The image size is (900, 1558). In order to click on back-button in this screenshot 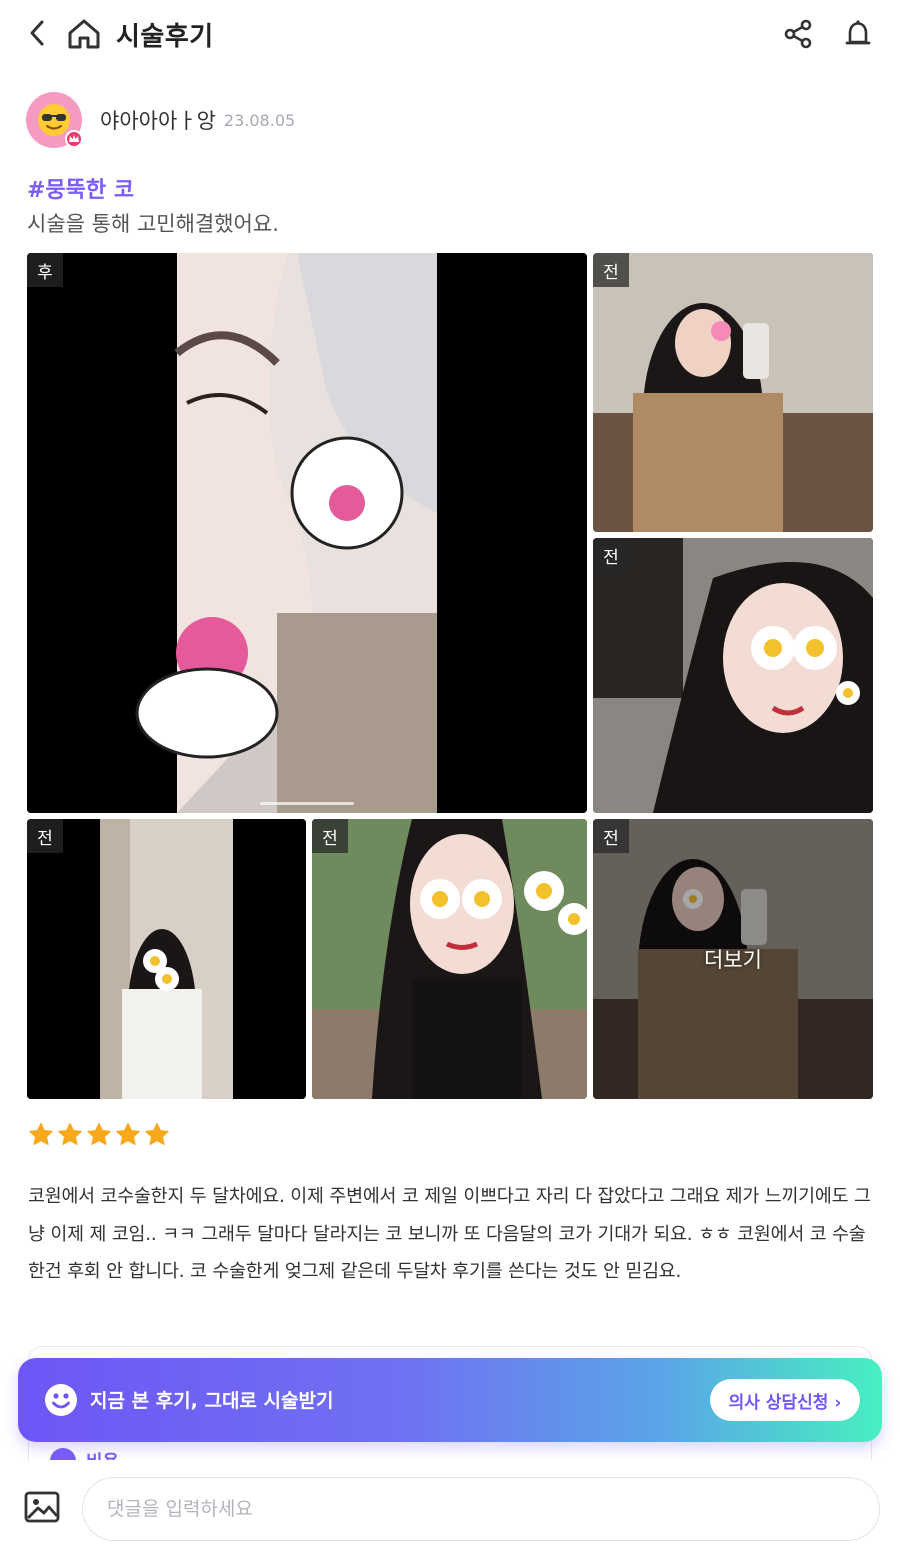, I will do `click(37, 33)`.